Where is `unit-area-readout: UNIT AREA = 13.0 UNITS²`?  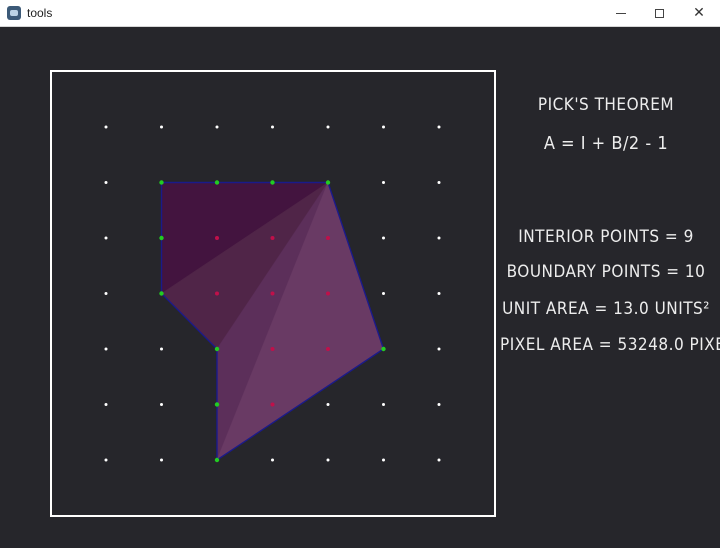
unit-area-readout: UNIT AREA = 13.0 UNITS² is located at coordinates (606, 309).